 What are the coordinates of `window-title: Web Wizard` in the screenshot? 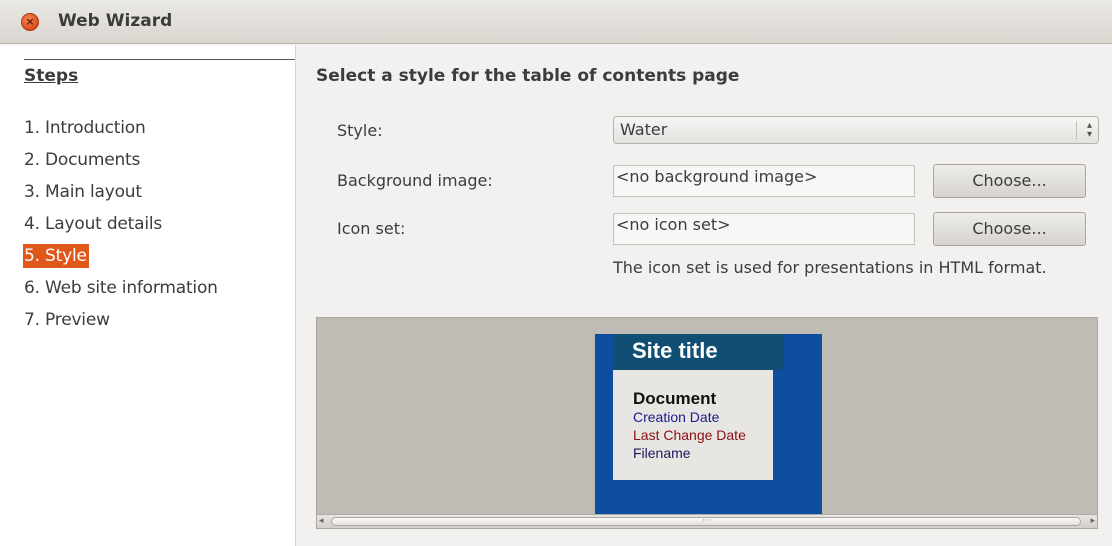 It's located at (115, 21).